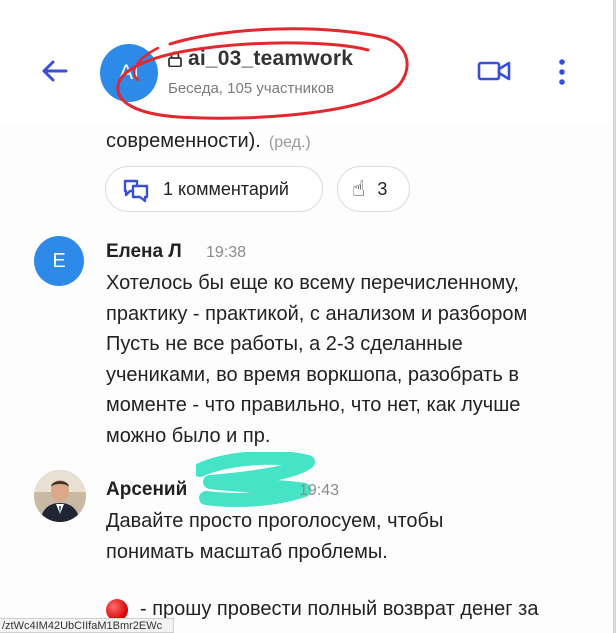  What do you see at coordinates (359, 188) in the screenshot?
I see `pointing-up-emoji-icon: ☝` at bounding box center [359, 188].